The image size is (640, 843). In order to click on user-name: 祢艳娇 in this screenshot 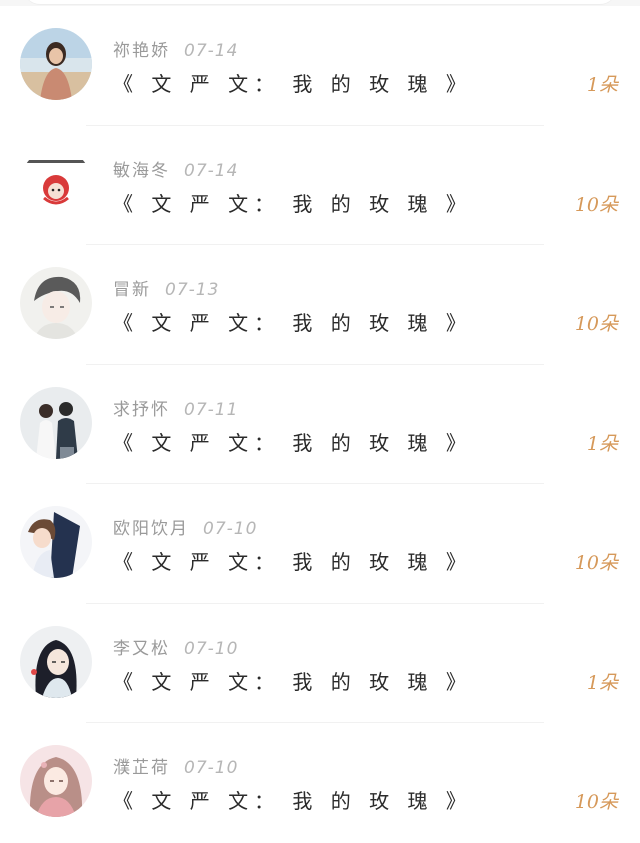, I will do `click(141, 51)`.